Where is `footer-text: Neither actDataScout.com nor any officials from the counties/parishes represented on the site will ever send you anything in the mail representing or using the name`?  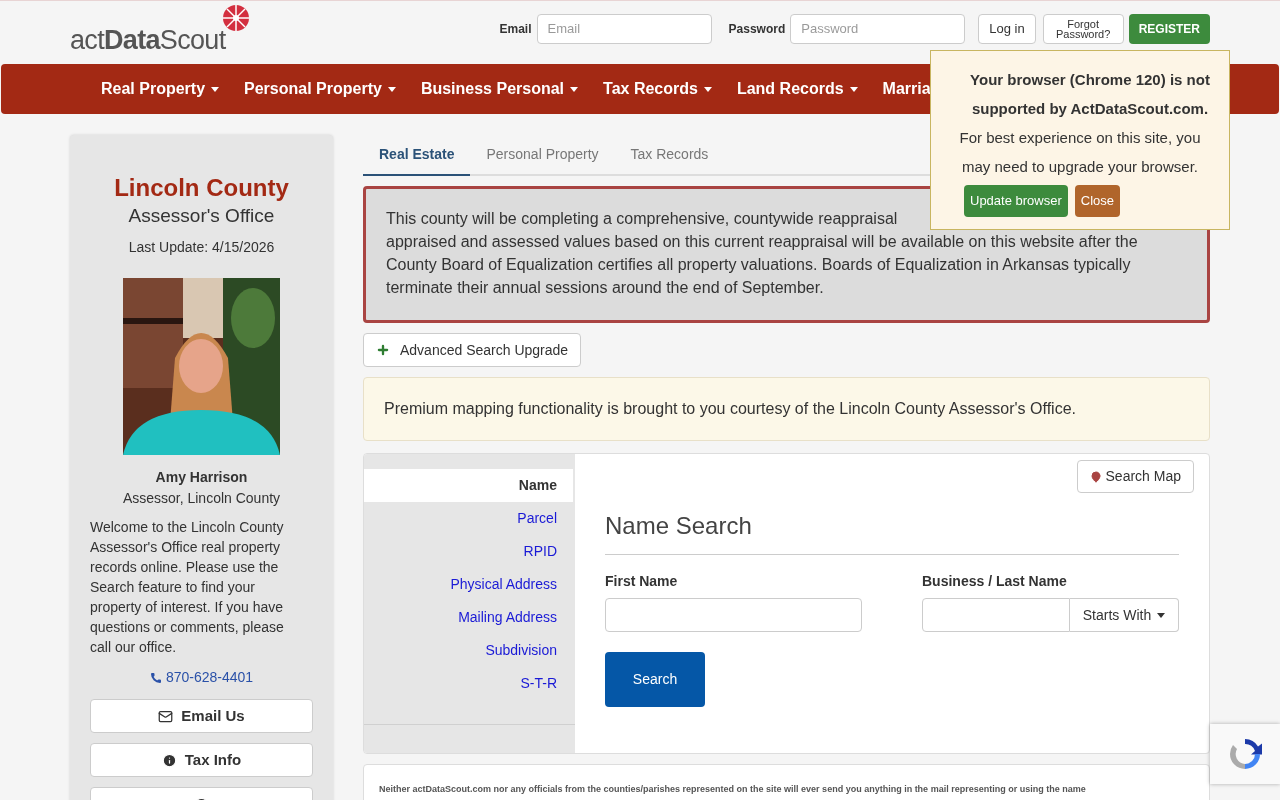
footer-text: Neither actDataScout.com nor any officials from the counties/parishes represented on the site will ever send you anything in the mail representing or using the name is located at coordinates (733, 789).